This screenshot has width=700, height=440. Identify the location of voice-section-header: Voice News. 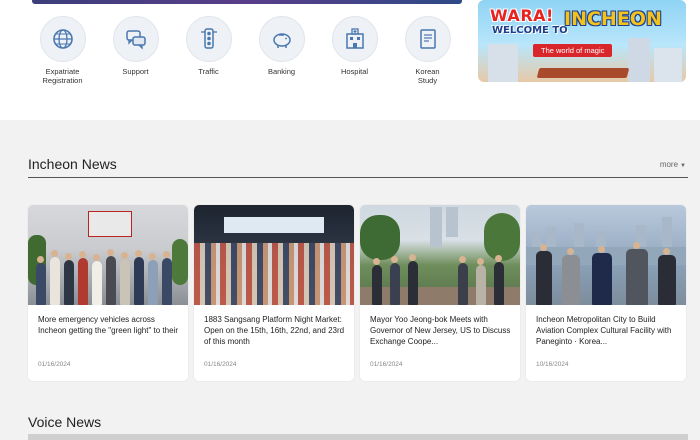
(358, 426).